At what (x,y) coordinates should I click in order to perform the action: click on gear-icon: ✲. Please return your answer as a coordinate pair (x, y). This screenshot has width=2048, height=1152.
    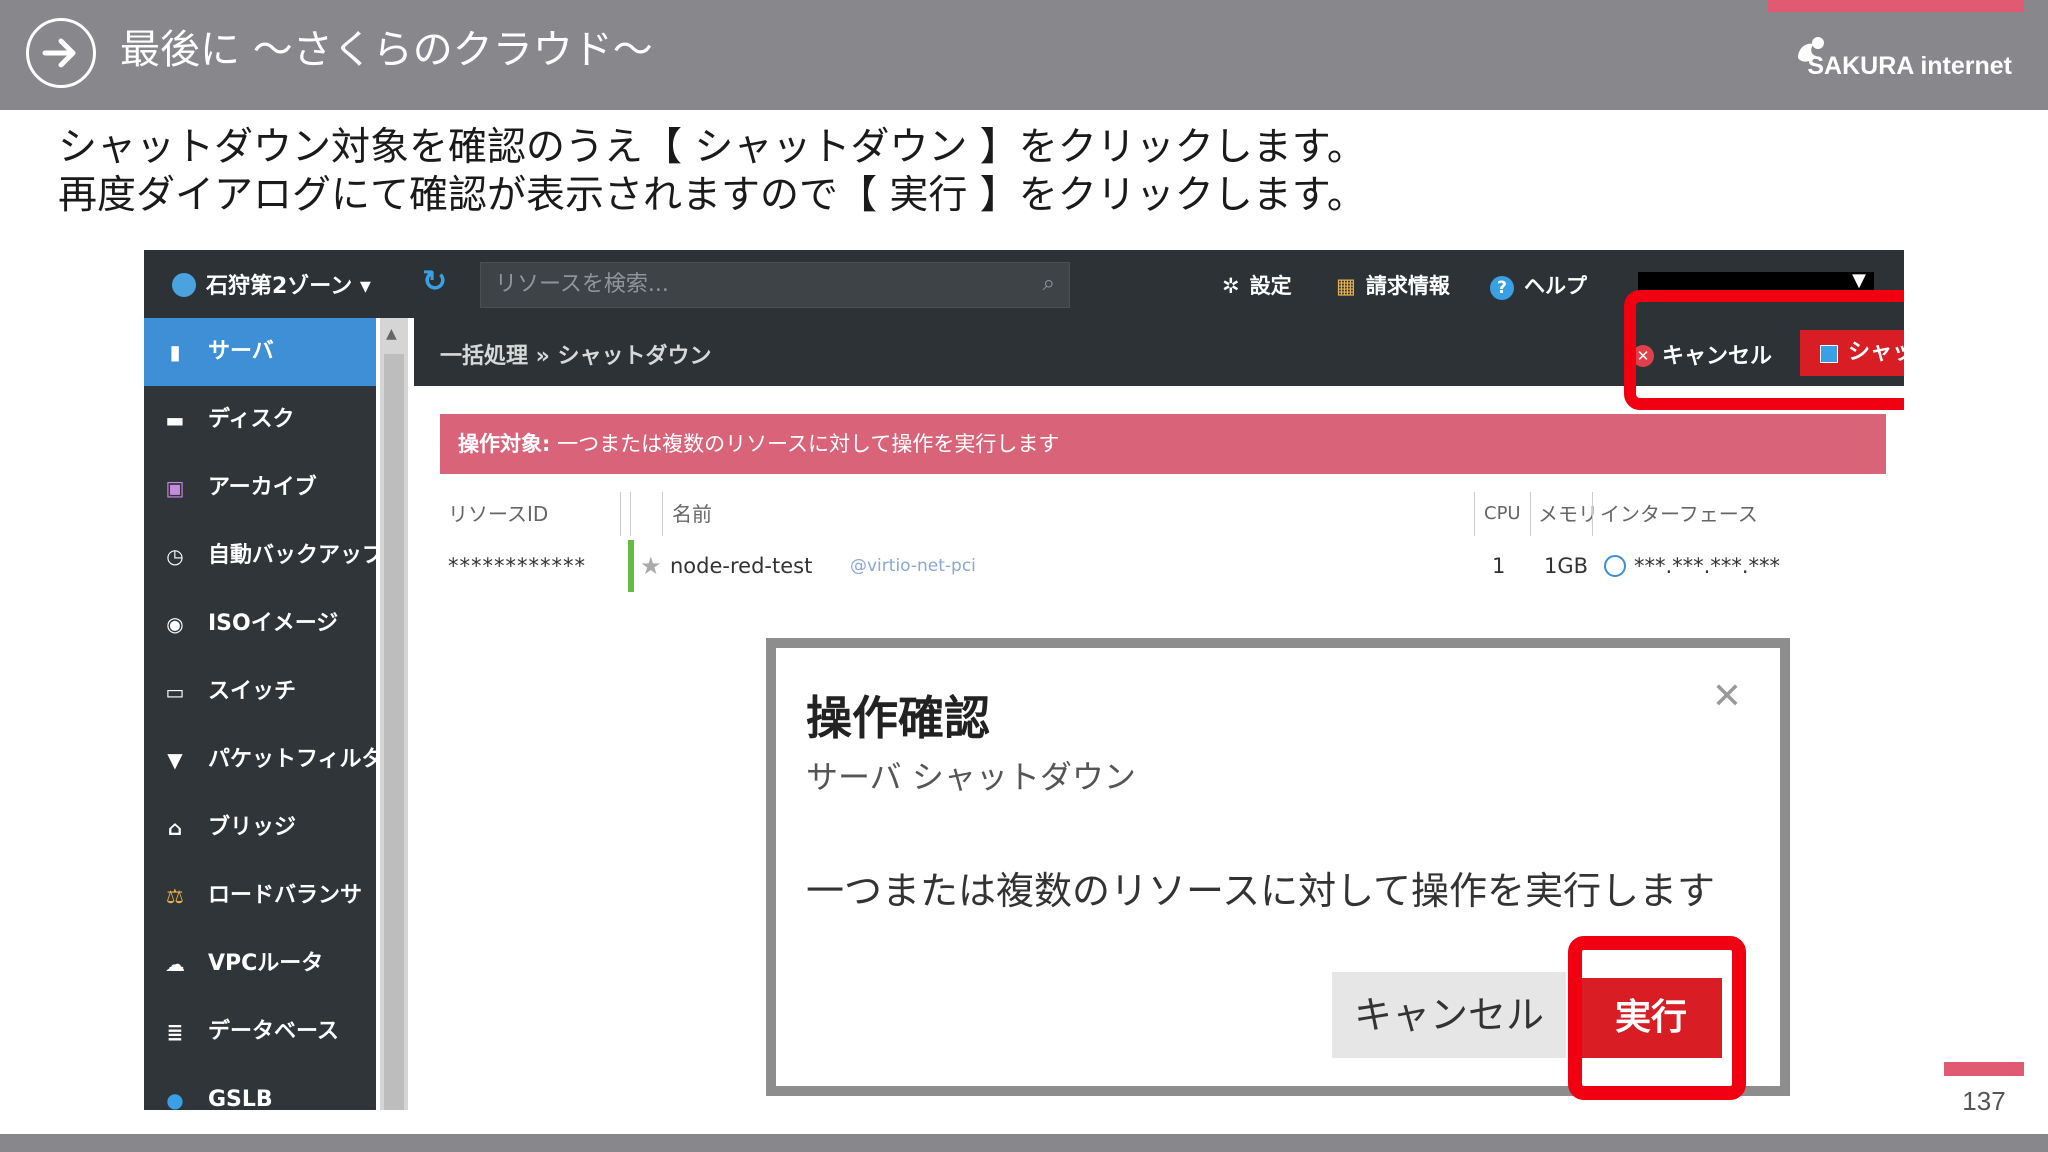
    Looking at the image, I should click on (1231, 286).